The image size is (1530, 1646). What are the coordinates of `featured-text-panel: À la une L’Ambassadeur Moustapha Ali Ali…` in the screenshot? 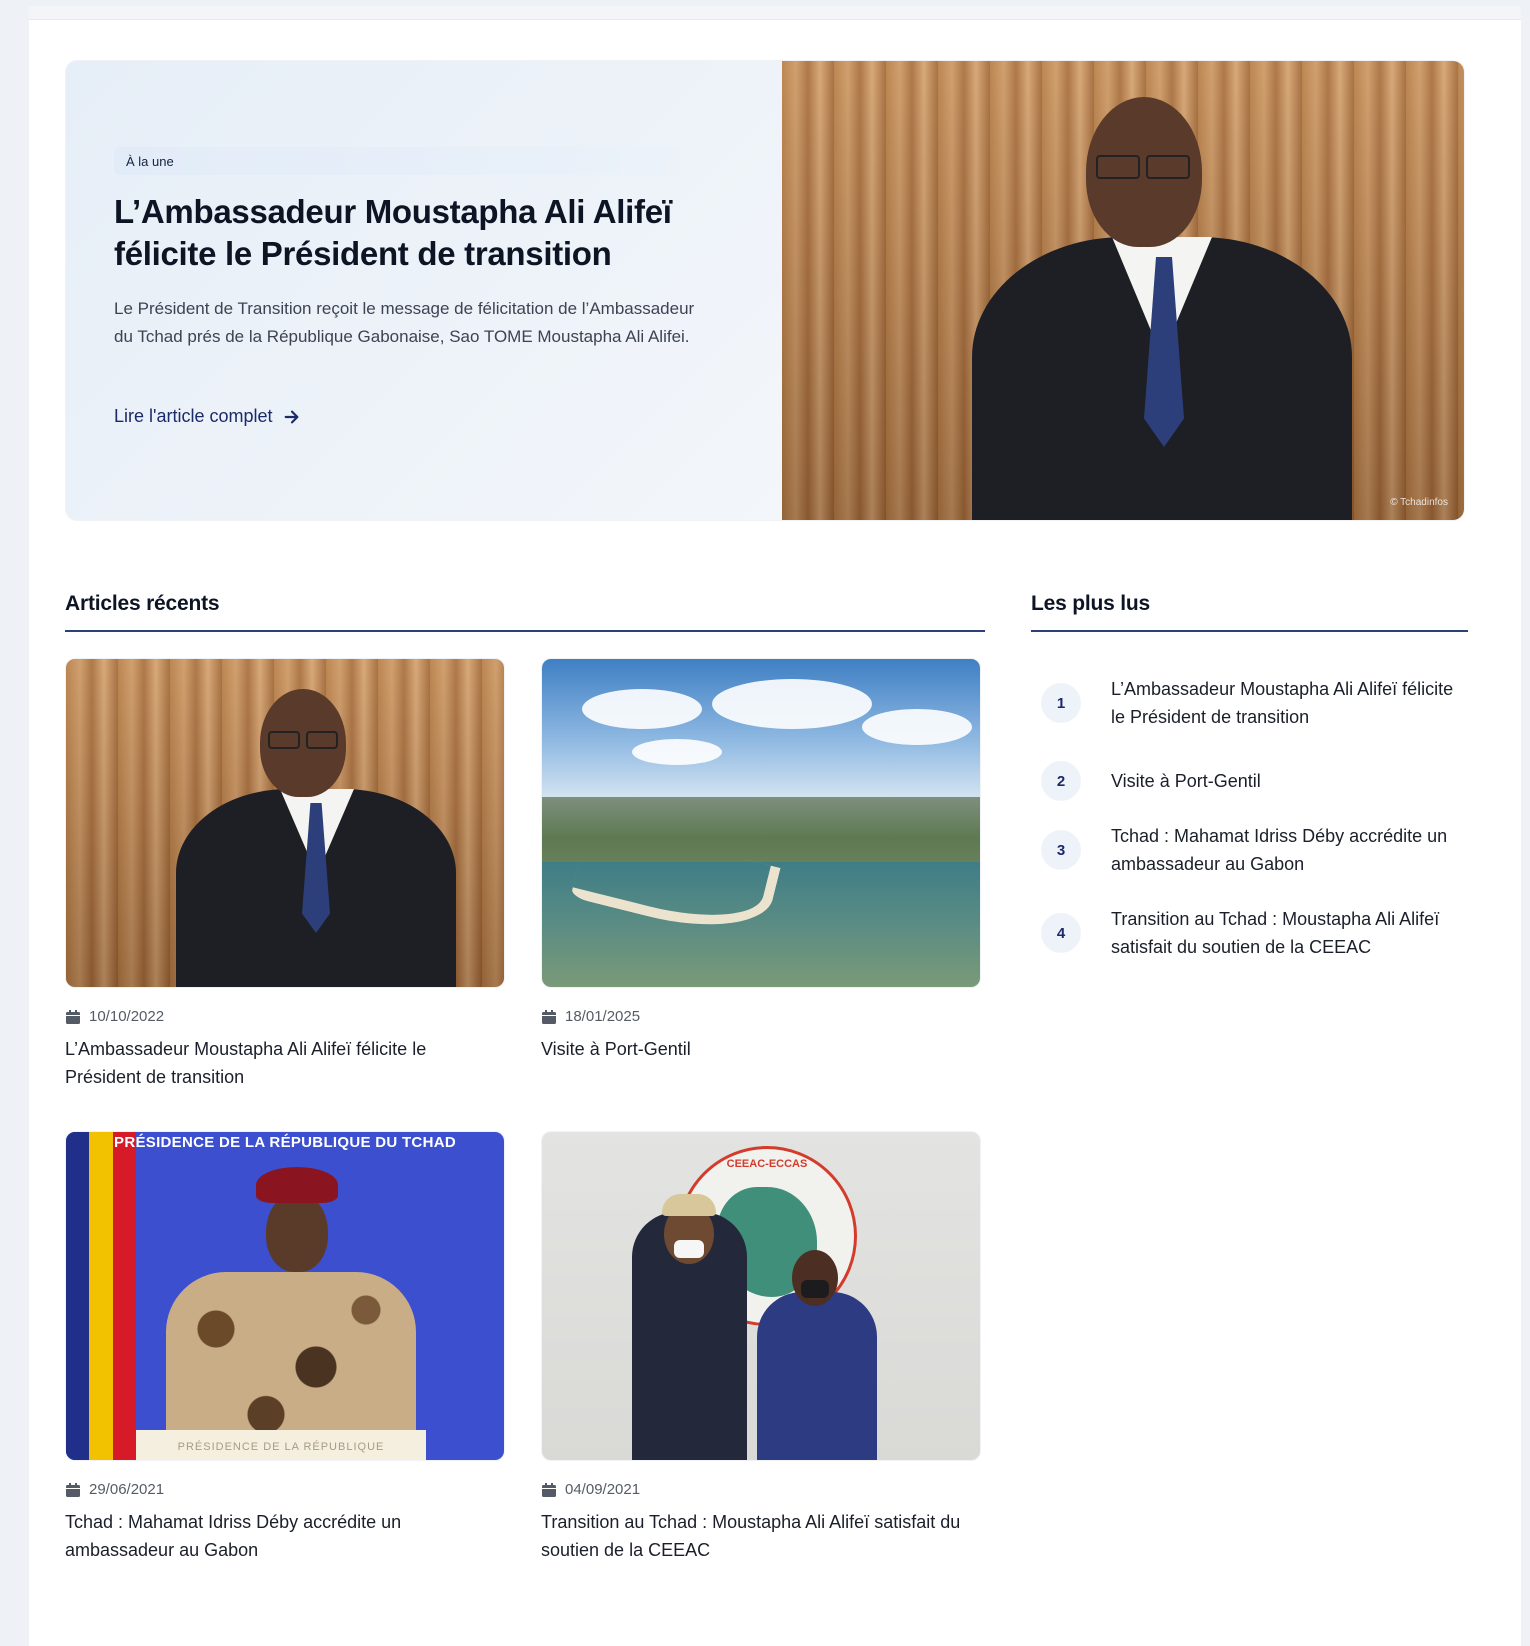 It's located at (424, 290).